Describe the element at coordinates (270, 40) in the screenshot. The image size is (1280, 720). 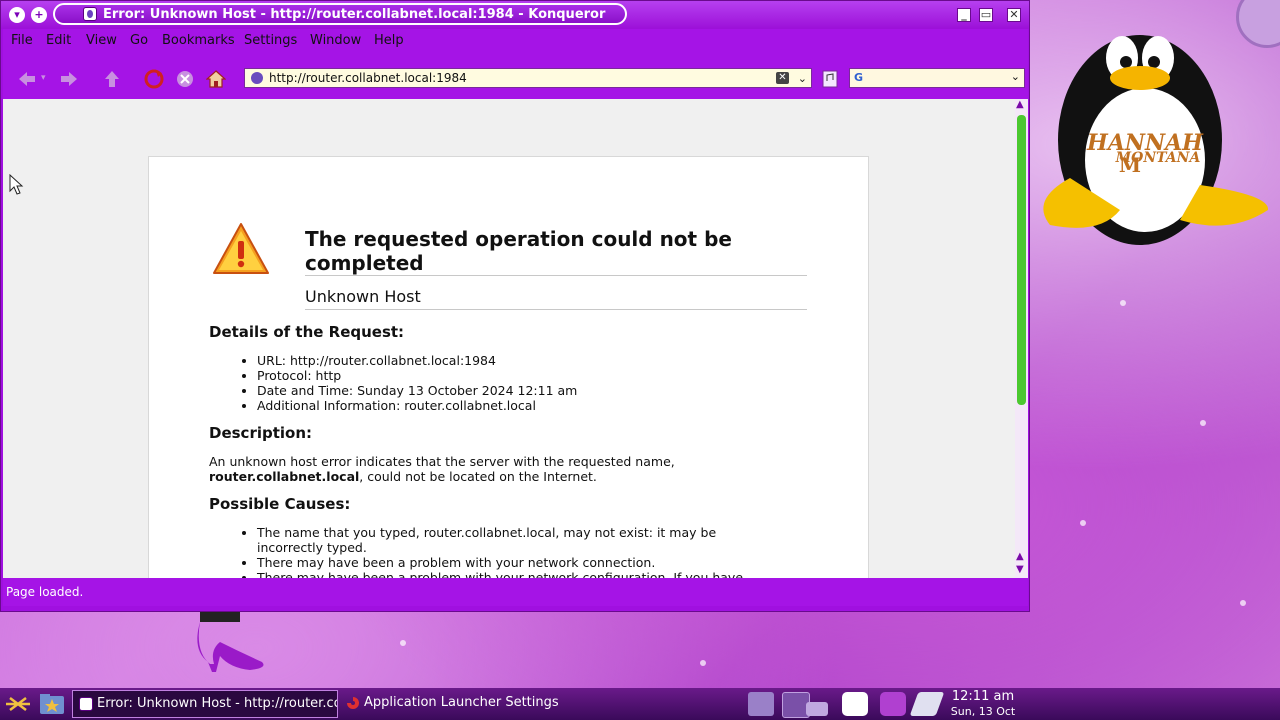
I see `menu-settings: Settings` at that location.